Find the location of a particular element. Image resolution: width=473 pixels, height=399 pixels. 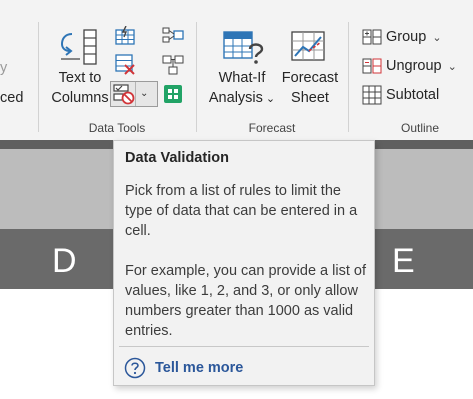

relationships-button is located at coordinates (173, 67).